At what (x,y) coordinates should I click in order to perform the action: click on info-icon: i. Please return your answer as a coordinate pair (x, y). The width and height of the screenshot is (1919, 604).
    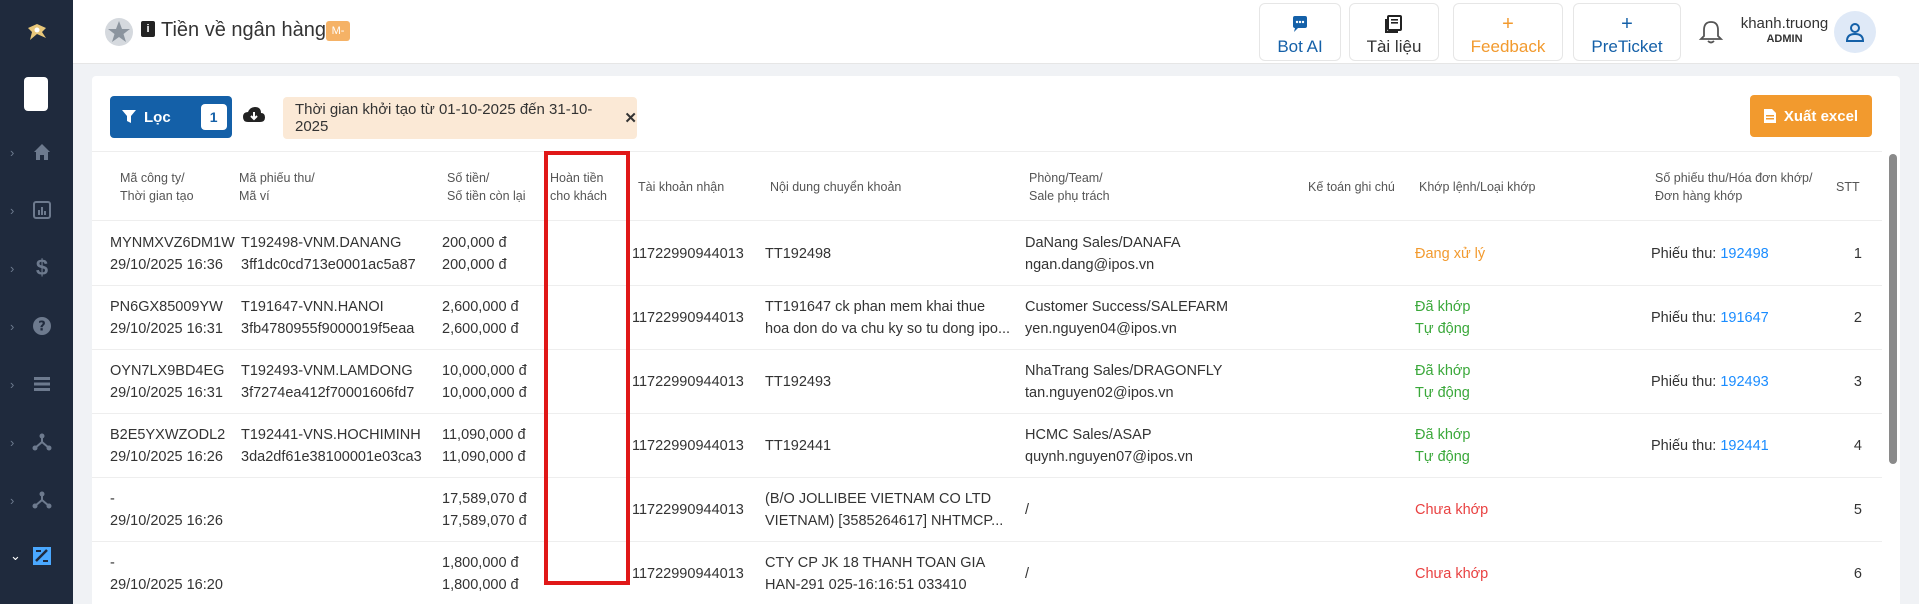
    Looking at the image, I should click on (148, 29).